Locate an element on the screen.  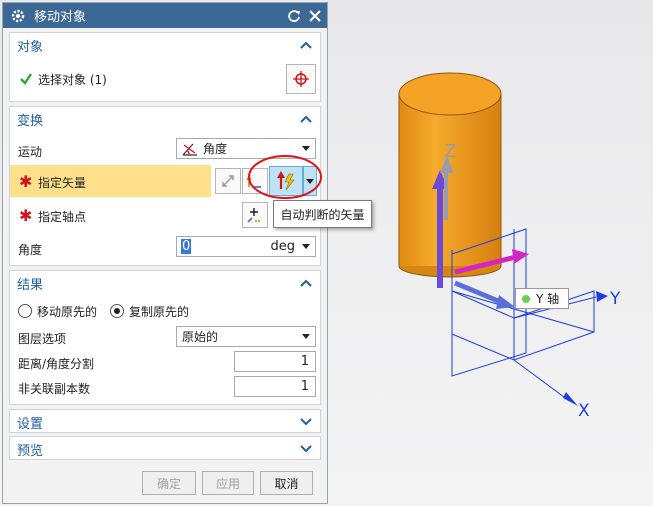
inferred-vector-tooltip: 自动判断的矢量 is located at coordinates (322, 214).